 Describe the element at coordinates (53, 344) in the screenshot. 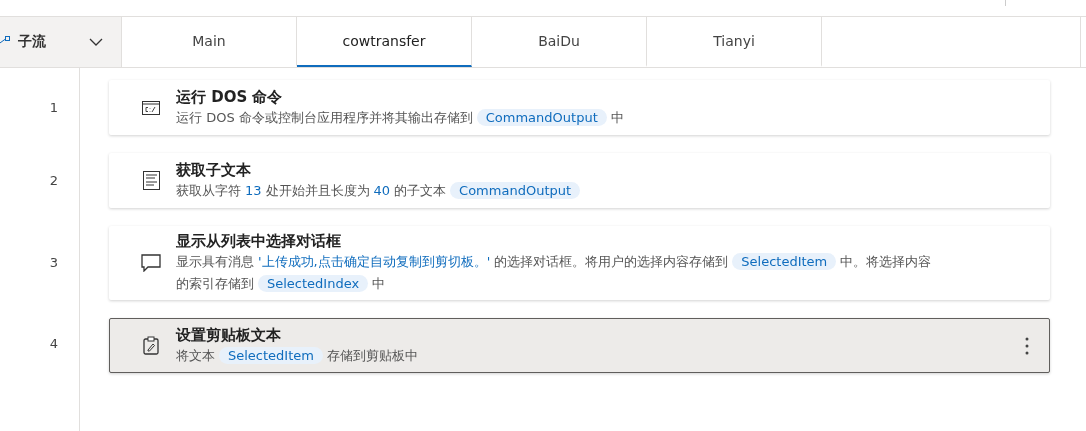

I see `line-number: 4` at that location.